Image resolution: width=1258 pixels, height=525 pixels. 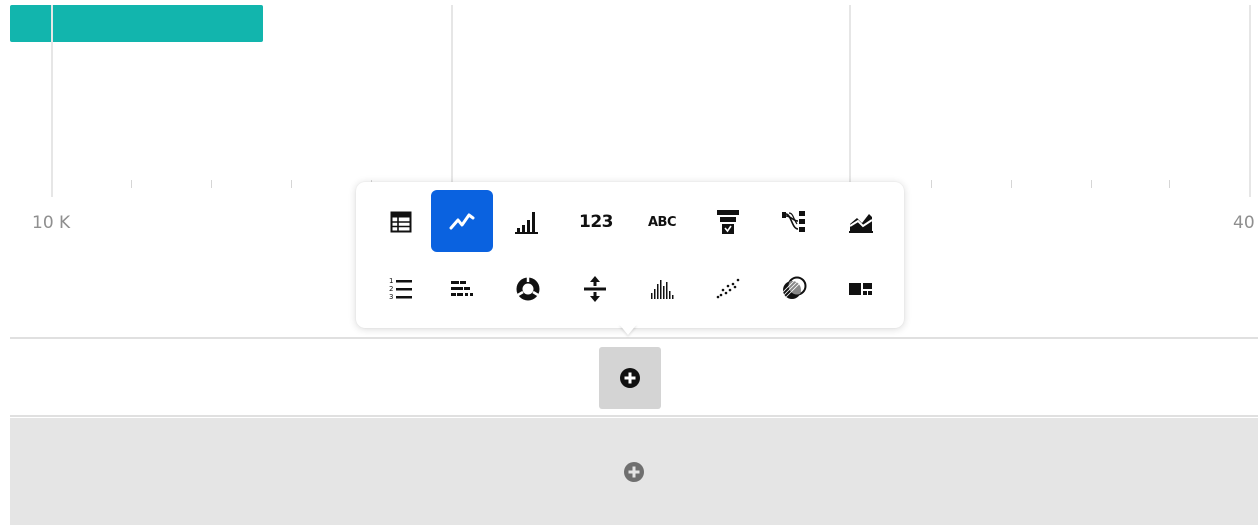 I want to click on visualization-picker: 123 ABC 1 2 3, so click(x=630, y=255).